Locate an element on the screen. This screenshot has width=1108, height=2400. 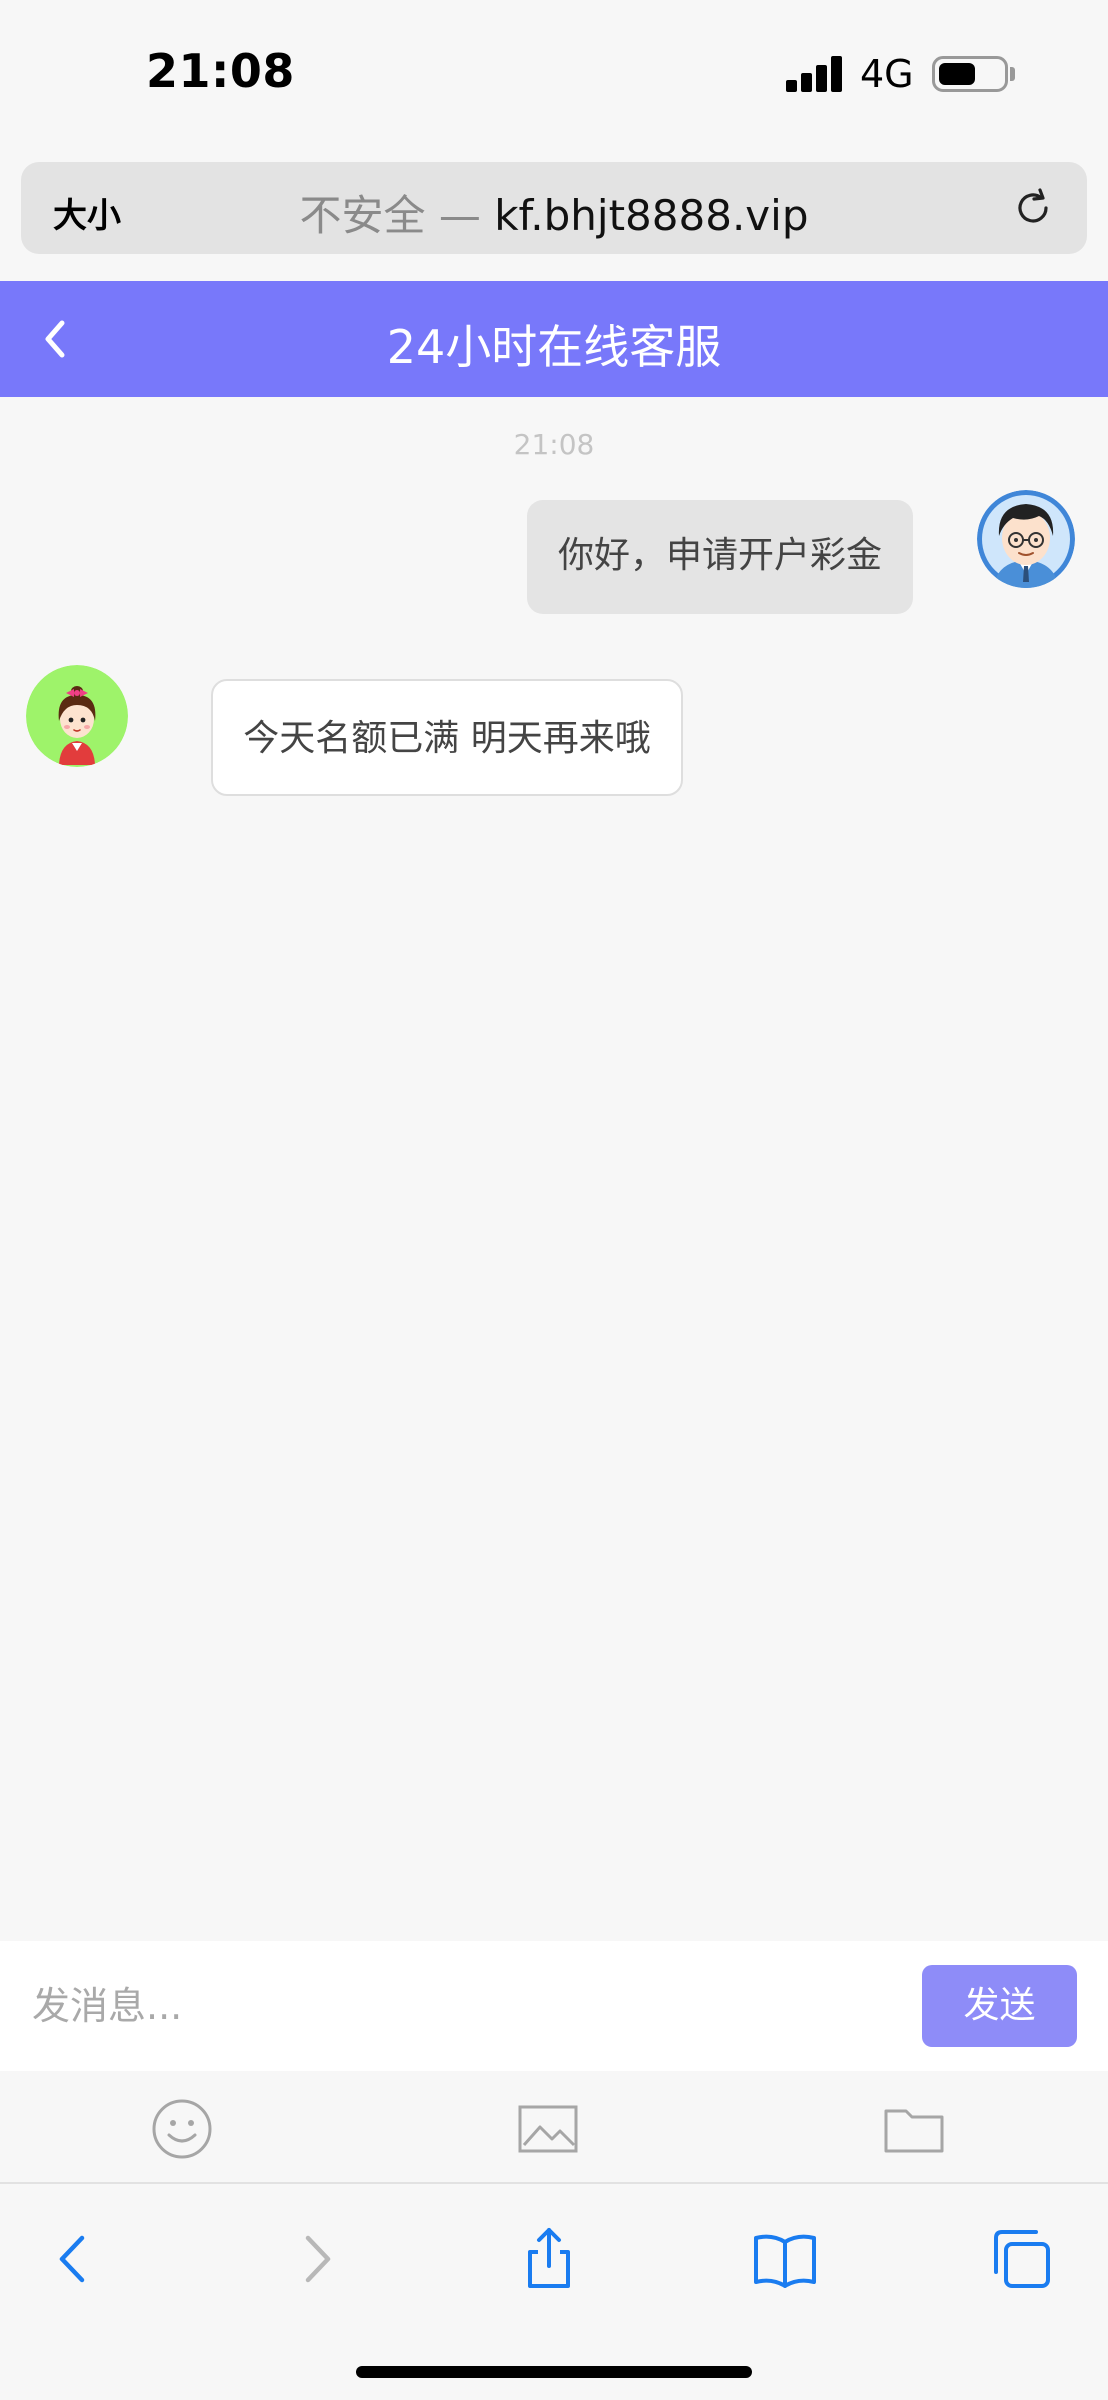
reload-icon is located at coordinates (1033, 208).